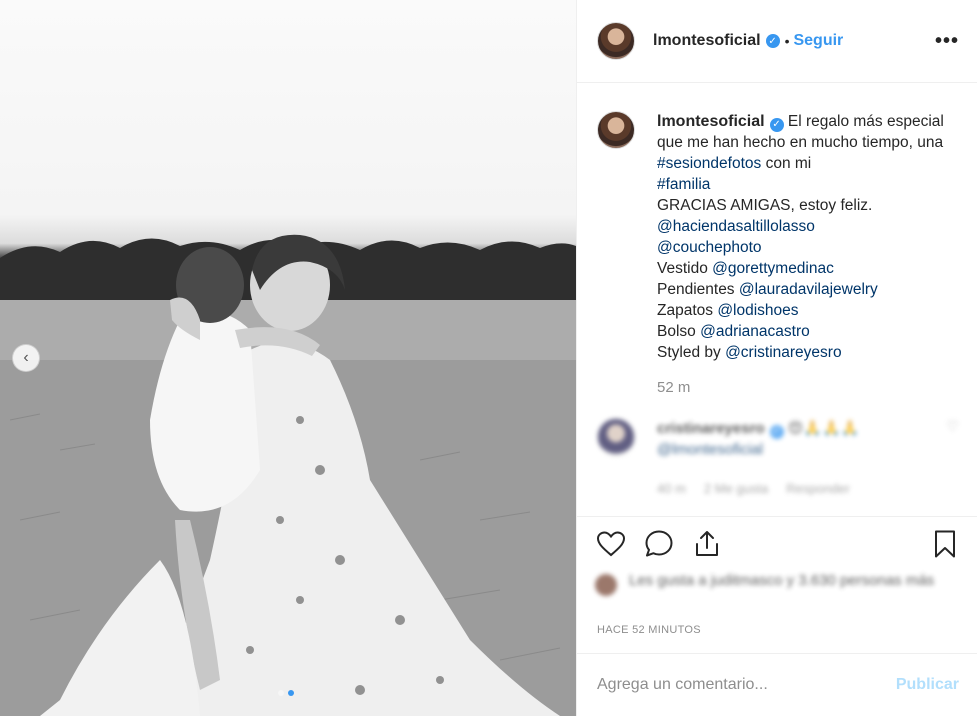 This screenshot has width=977, height=716. I want to click on carousel-prev-button: ‹, so click(26, 358).